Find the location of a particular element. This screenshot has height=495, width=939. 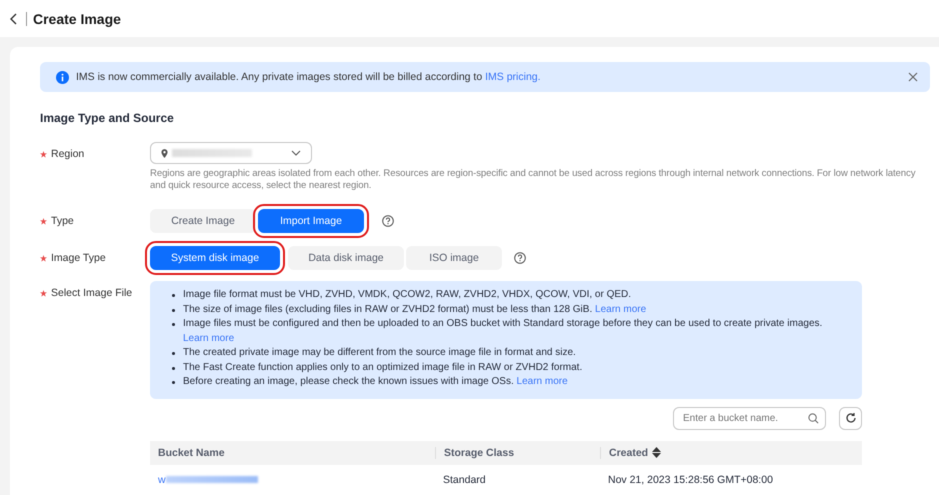

search-field: Enter a bucket name. is located at coordinates (749, 418).